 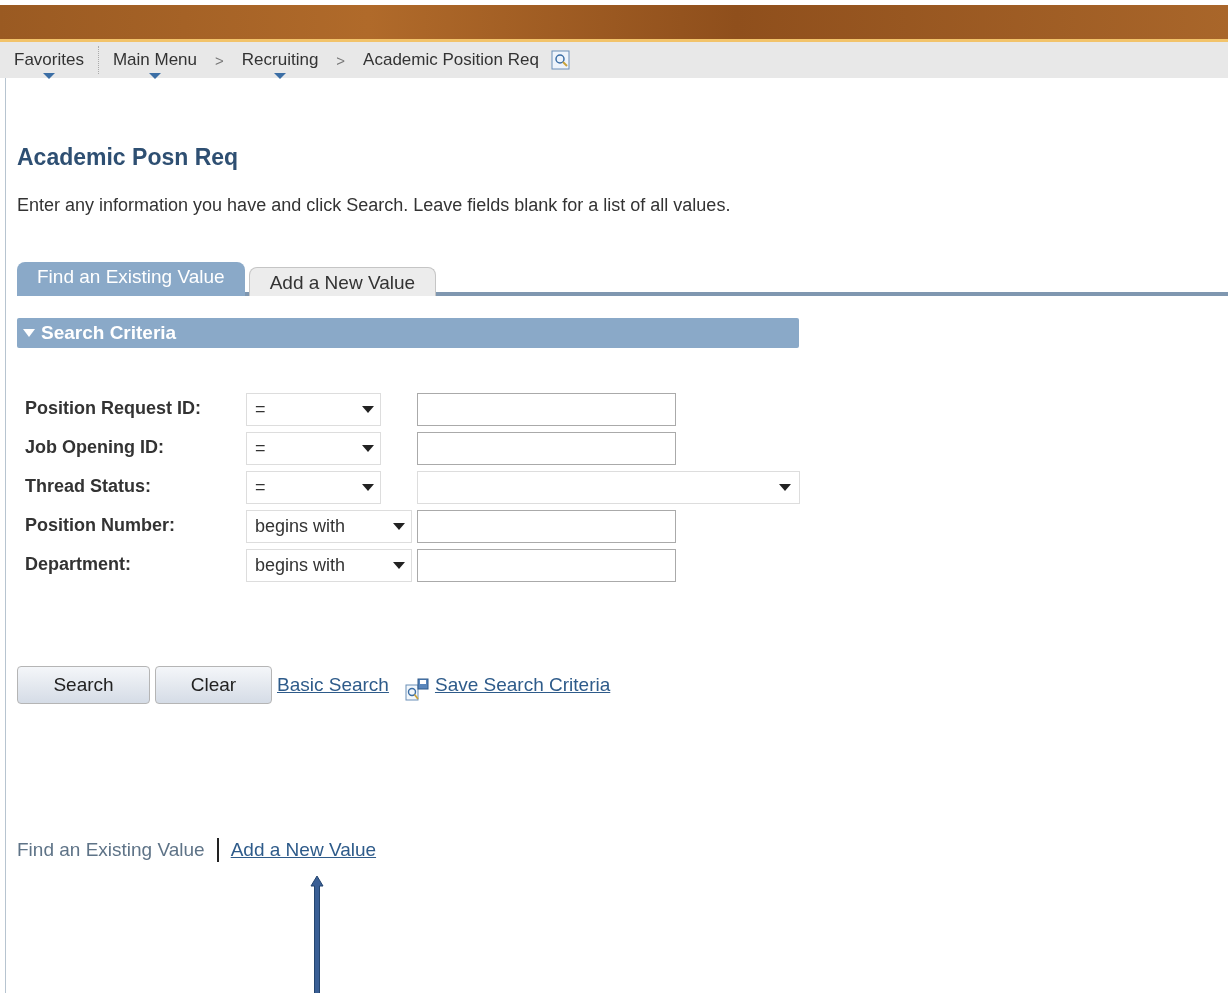 I want to click on save-search-icon, so click(x=416, y=690).